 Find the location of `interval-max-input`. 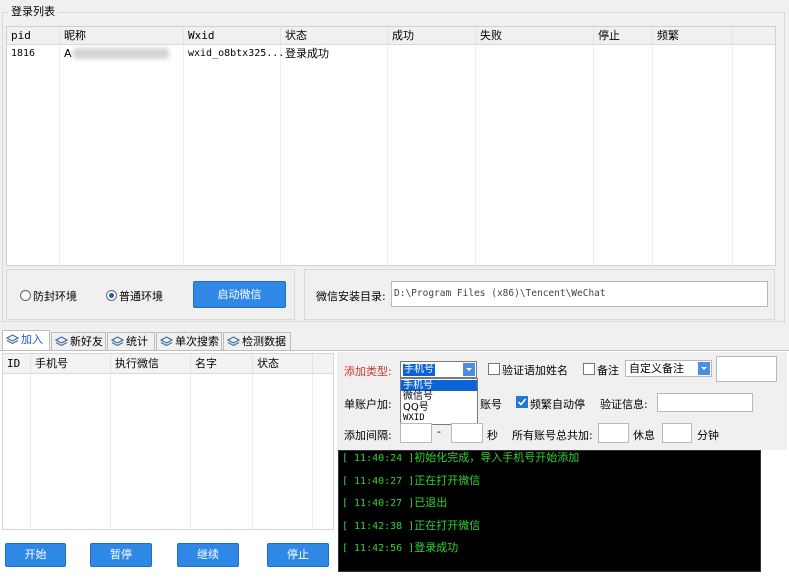

interval-max-input is located at coordinates (467, 433).